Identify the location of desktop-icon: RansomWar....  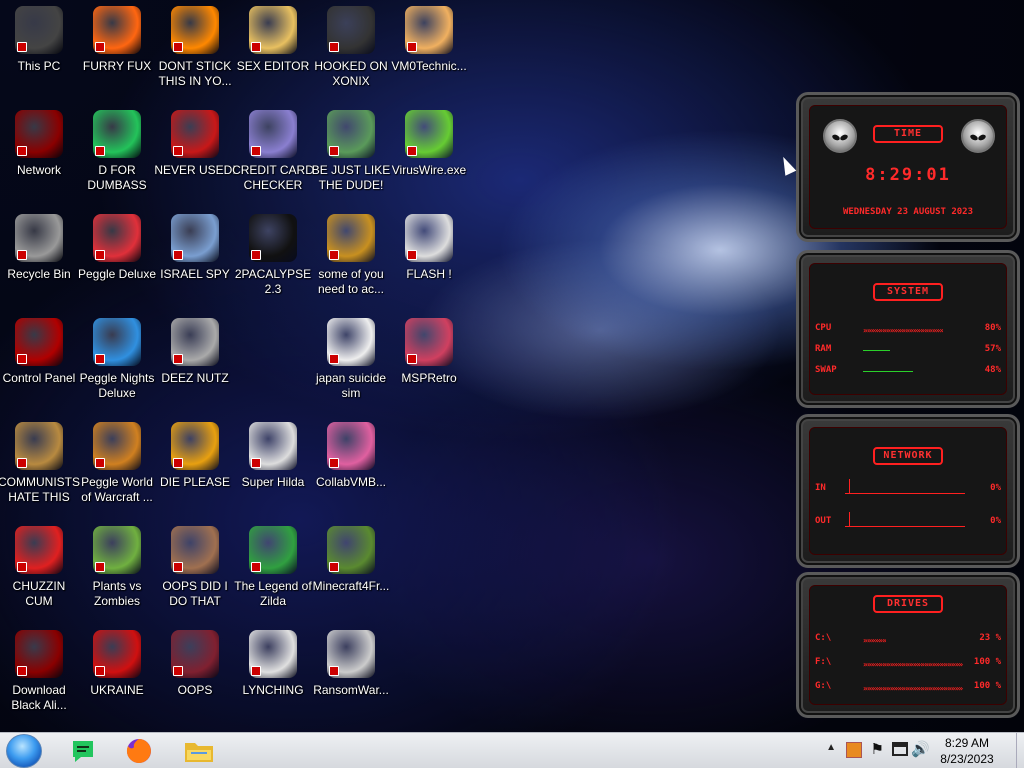
(351, 674).